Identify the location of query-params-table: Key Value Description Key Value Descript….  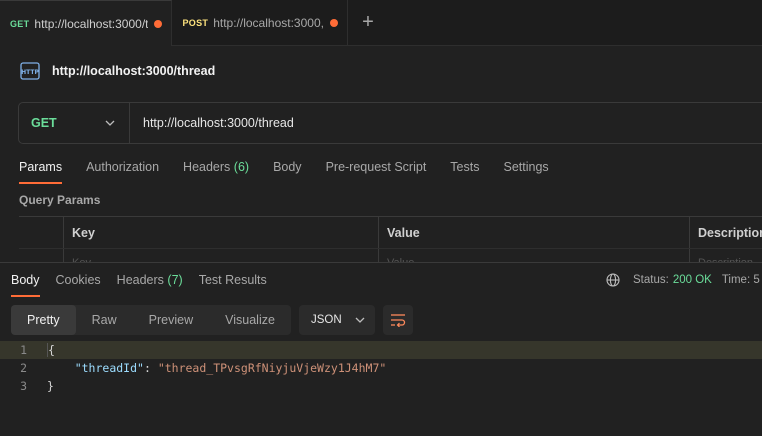
(390, 239).